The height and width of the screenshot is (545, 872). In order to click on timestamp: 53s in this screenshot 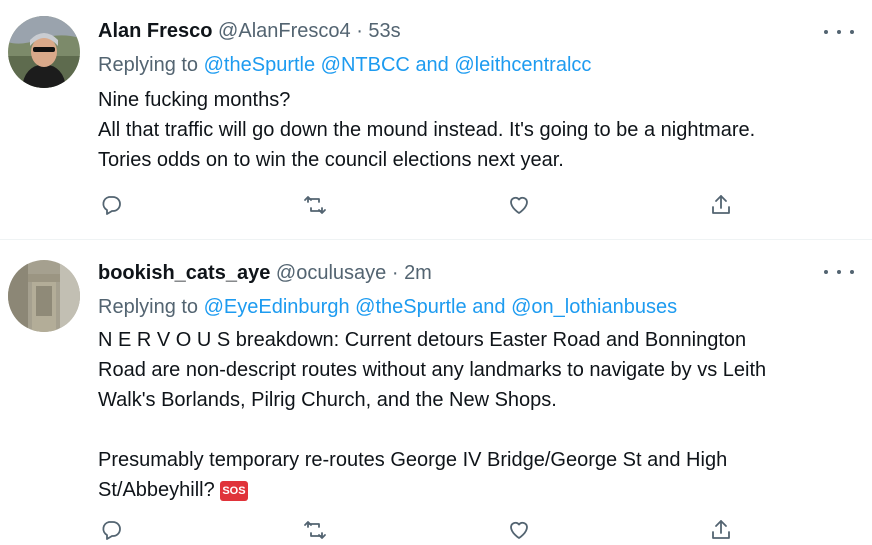, I will do `click(384, 31)`.